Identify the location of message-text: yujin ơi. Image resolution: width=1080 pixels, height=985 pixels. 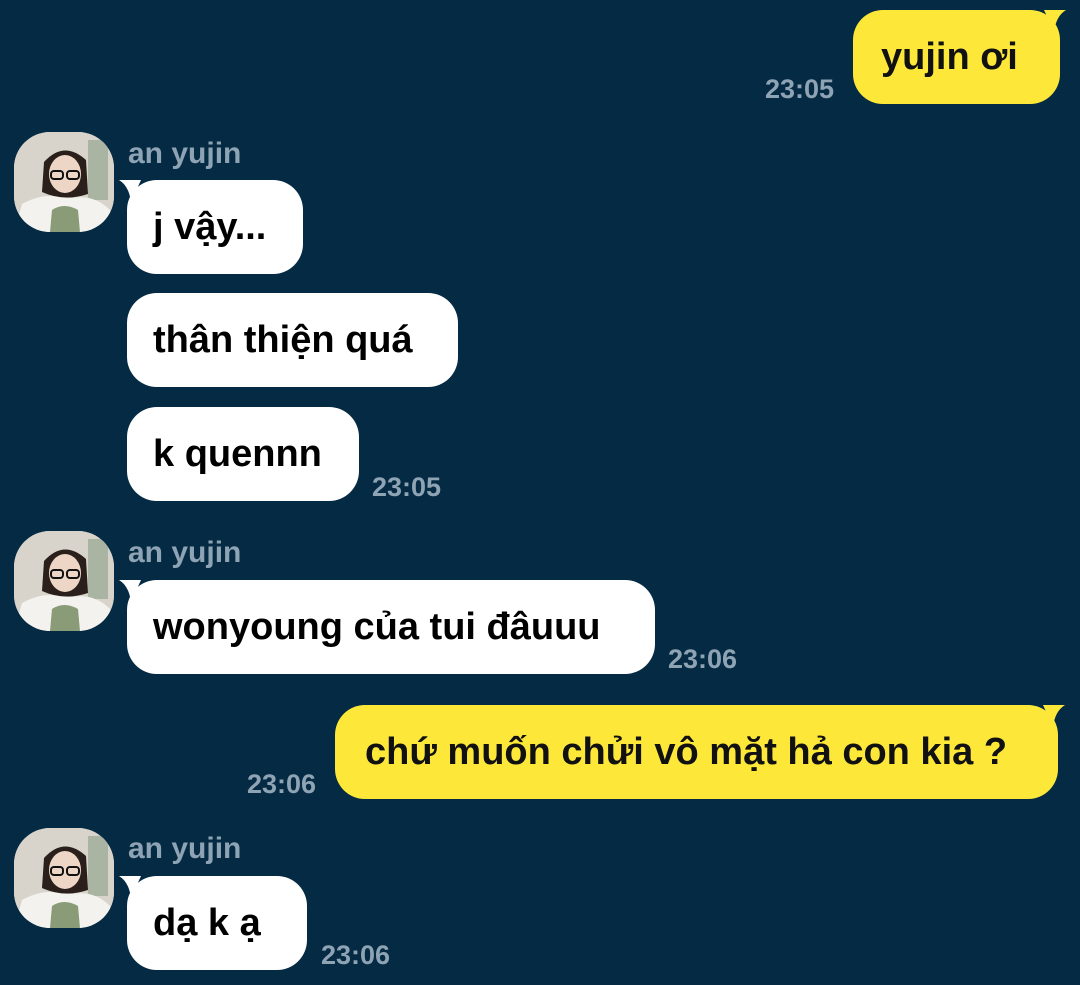
(949, 57).